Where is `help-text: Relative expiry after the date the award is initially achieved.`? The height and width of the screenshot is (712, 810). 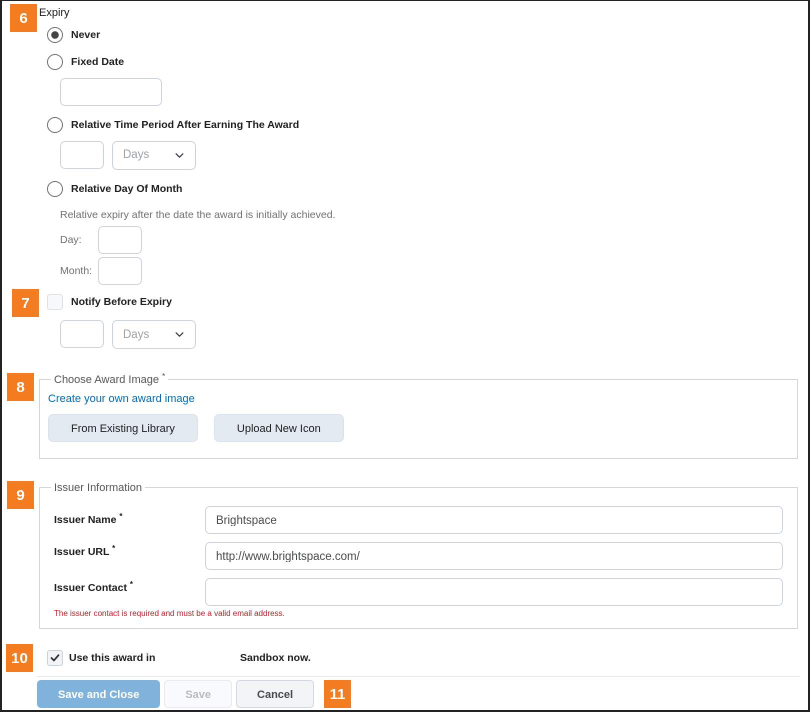 help-text: Relative expiry after the date the award is initially achieved. is located at coordinates (198, 214).